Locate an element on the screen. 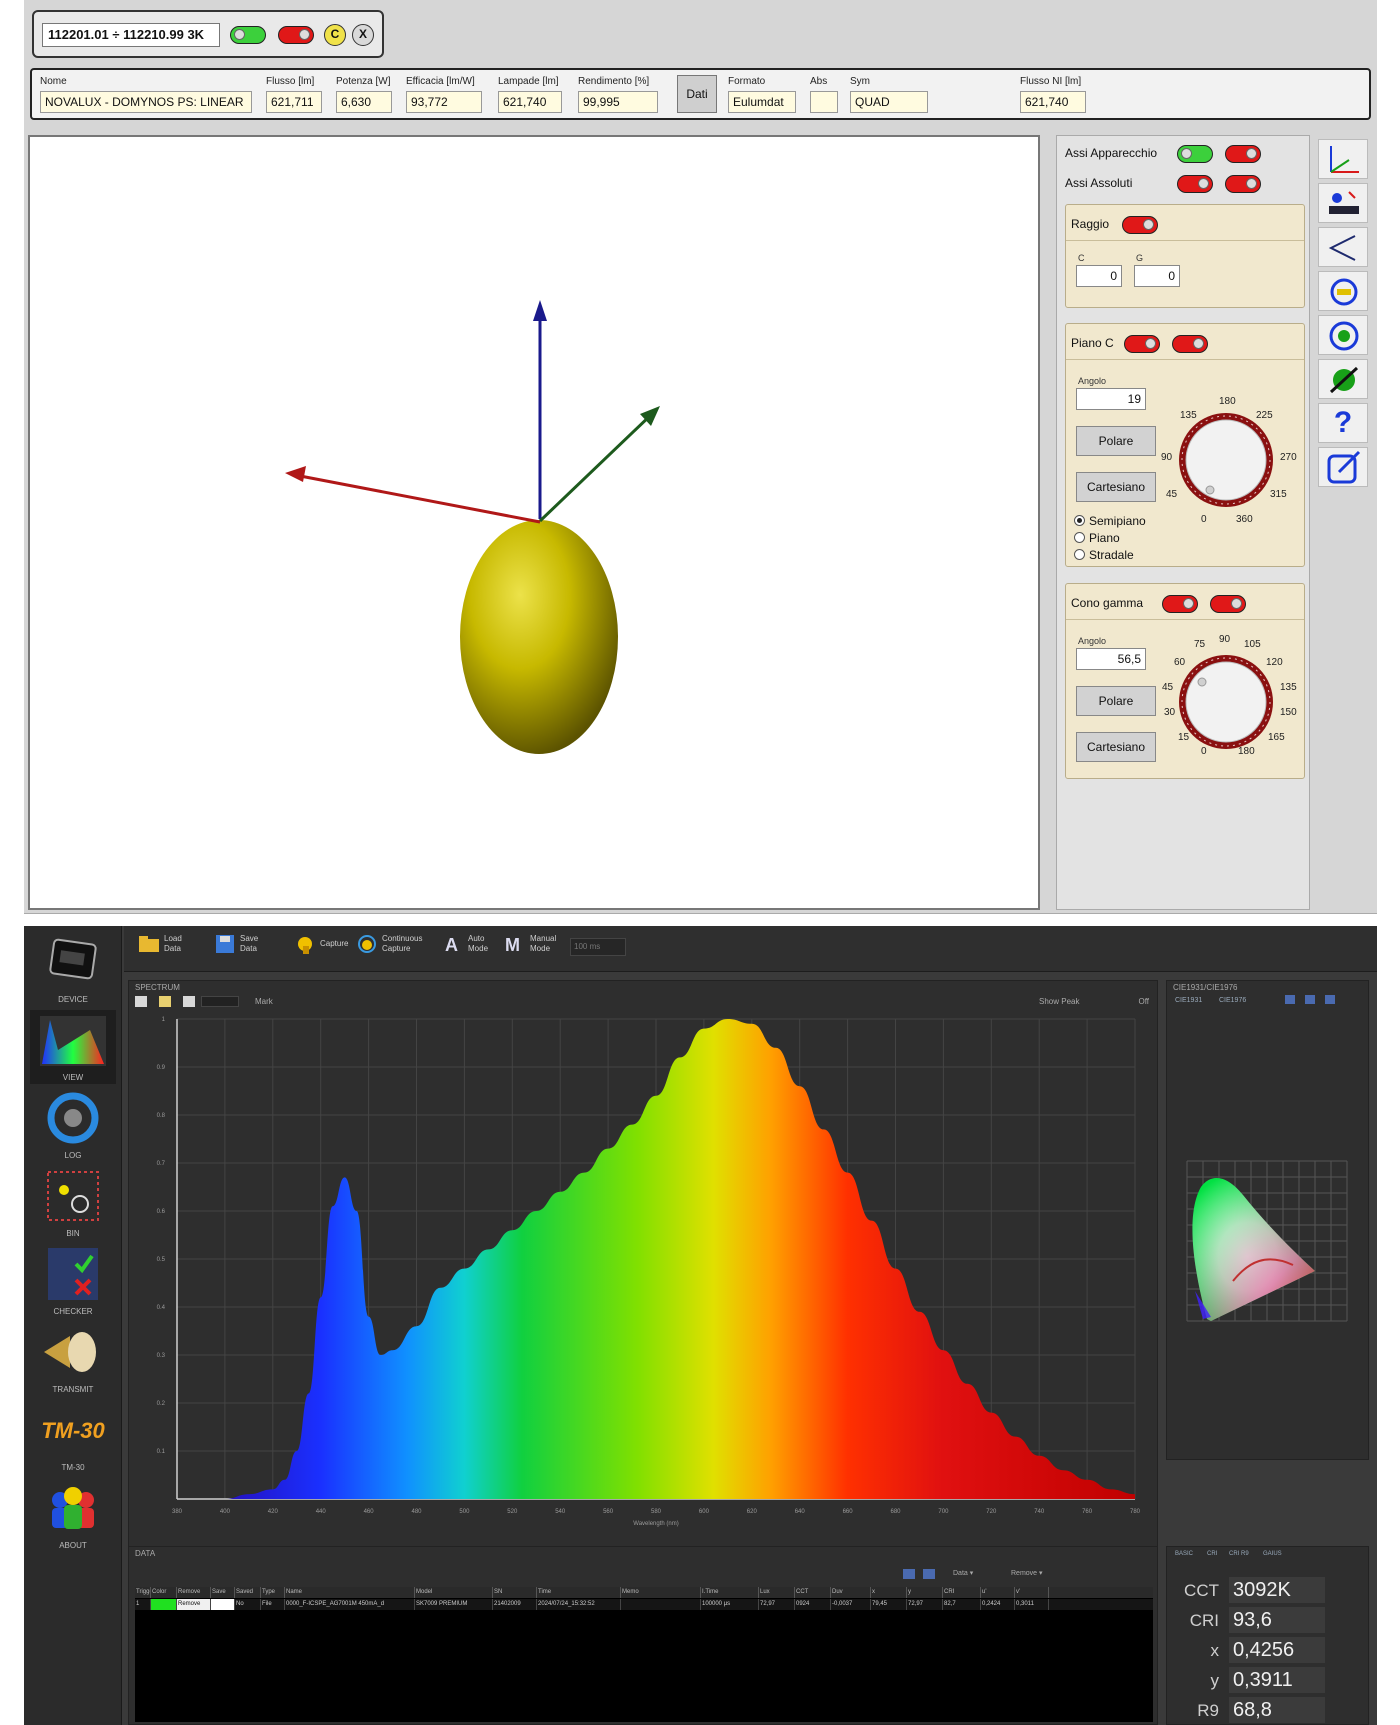 This screenshot has width=1400, height=1725. cono-gamma-angle-dial is located at coordinates (1226, 702).